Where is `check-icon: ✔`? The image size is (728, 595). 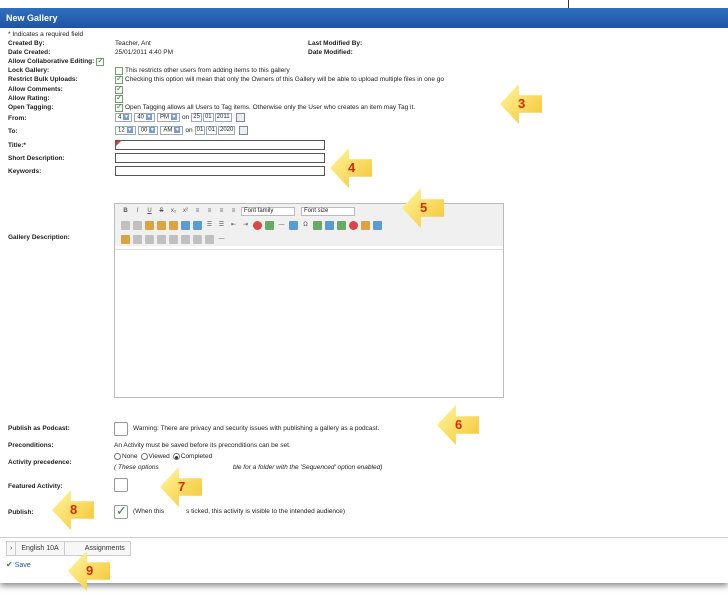 check-icon: ✔ is located at coordinates (9, 564).